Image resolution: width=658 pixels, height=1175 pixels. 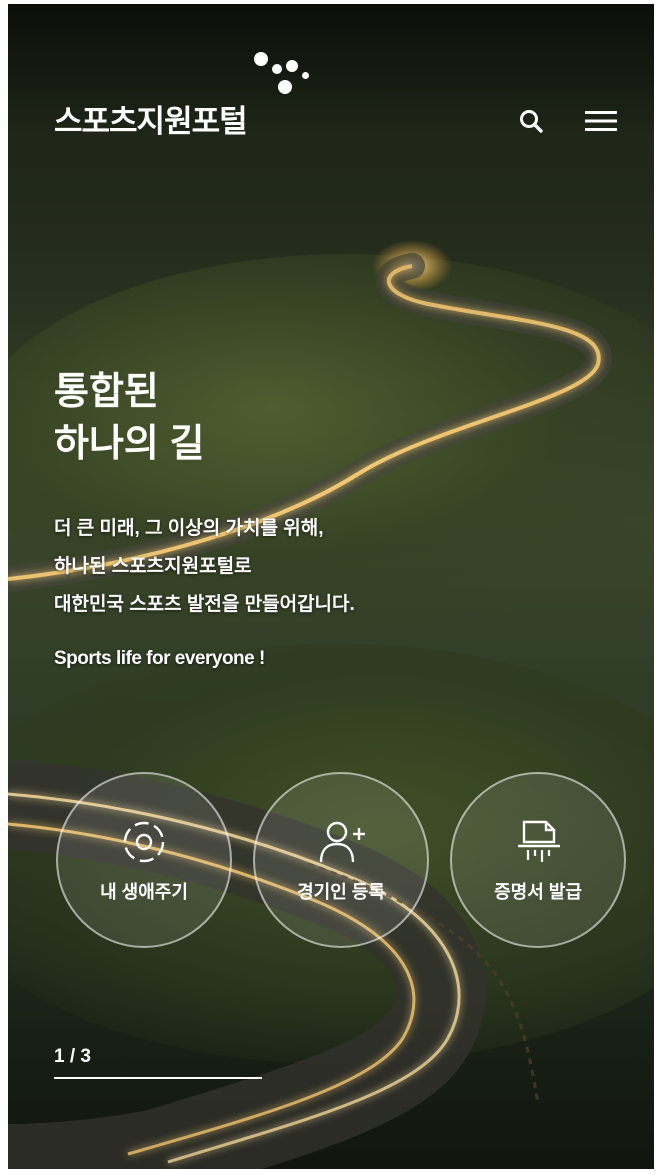 I want to click on hamburger-menu-icon, so click(x=601, y=121).